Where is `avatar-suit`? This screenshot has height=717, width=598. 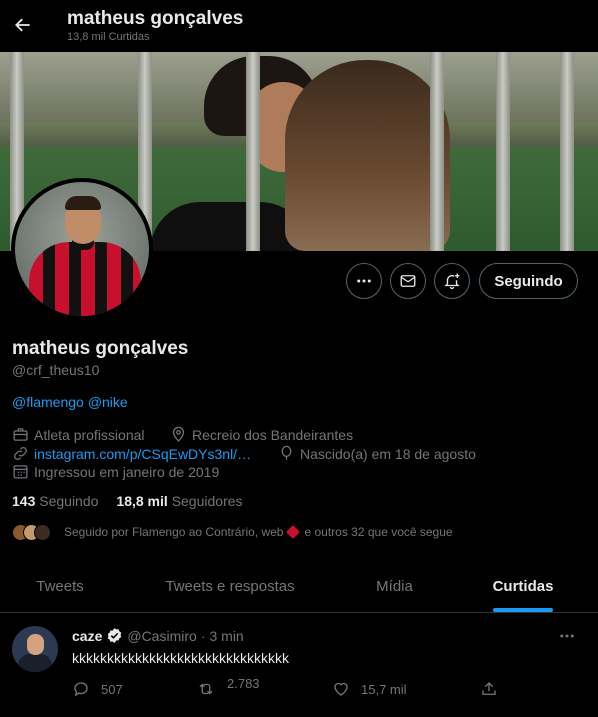 avatar-suit is located at coordinates (35, 663).